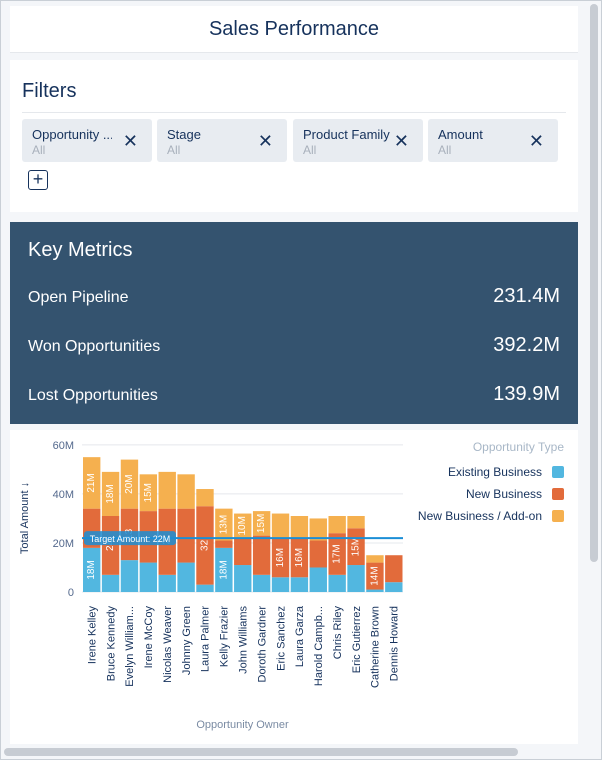 The height and width of the screenshot is (760, 602). I want to click on filter-label: Stage, so click(184, 134).